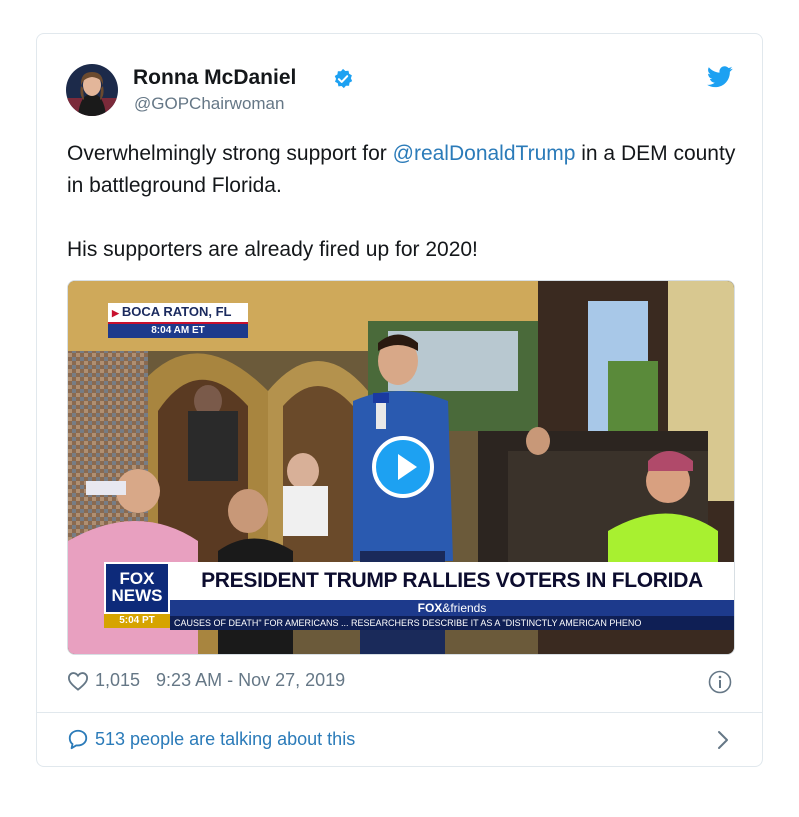 The width and height of the screenshot is (799, 817). What do you see at coordinates (399, 712) in the screenshot?
I see `divider` at bounding box center [399, 712].